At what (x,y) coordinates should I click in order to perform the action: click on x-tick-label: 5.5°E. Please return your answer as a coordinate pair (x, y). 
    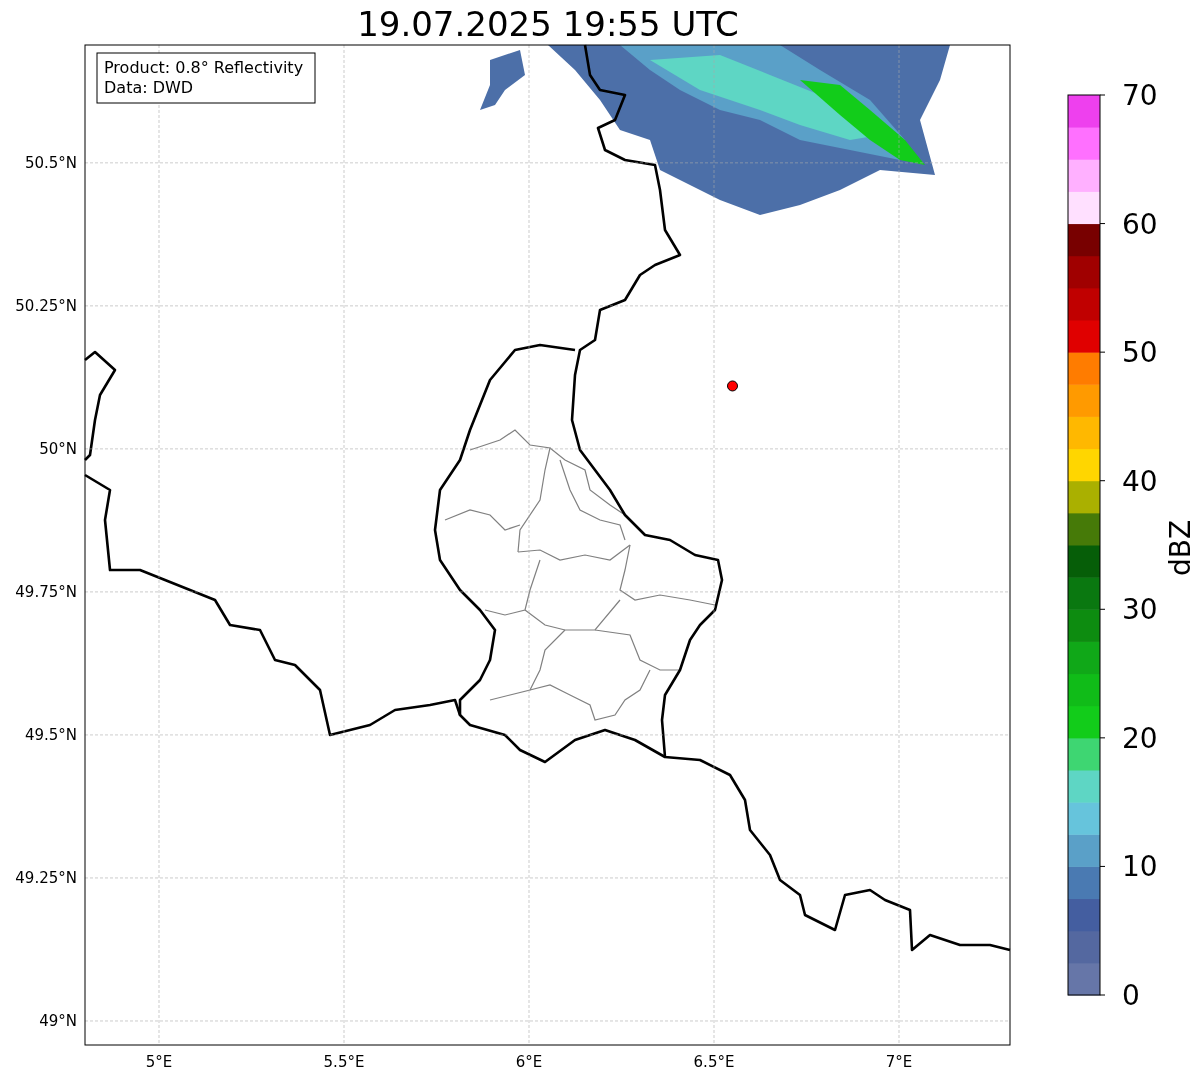
    Looking at the image, I should click on (344, 1062).